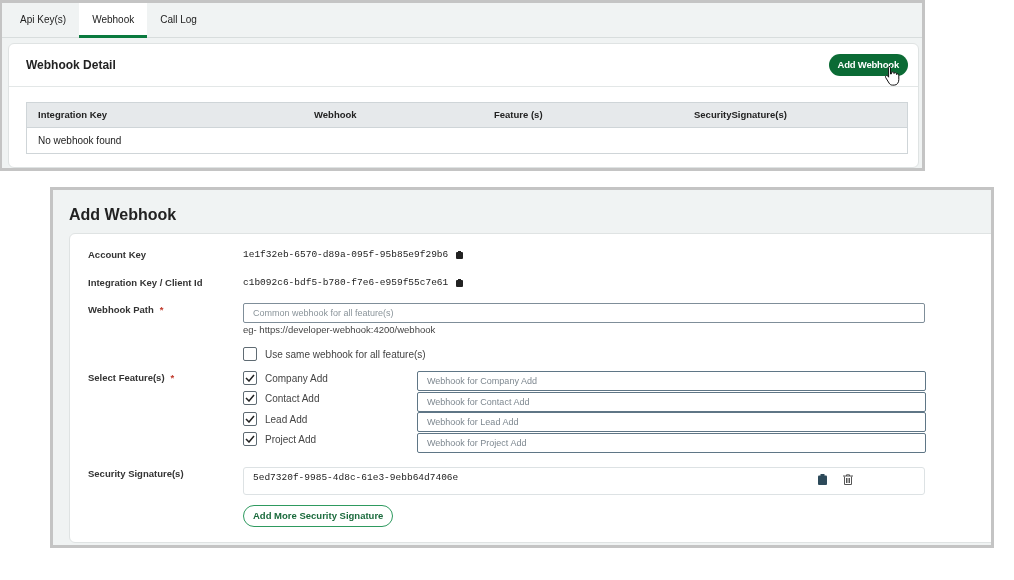 Image resolution: width=1014 pixels, height=580 pixels. What do you see at coordinates (868, 65) in the screenshot?
I see `add-webhook-button: Add Webhook` at bounding box center [868, 65].